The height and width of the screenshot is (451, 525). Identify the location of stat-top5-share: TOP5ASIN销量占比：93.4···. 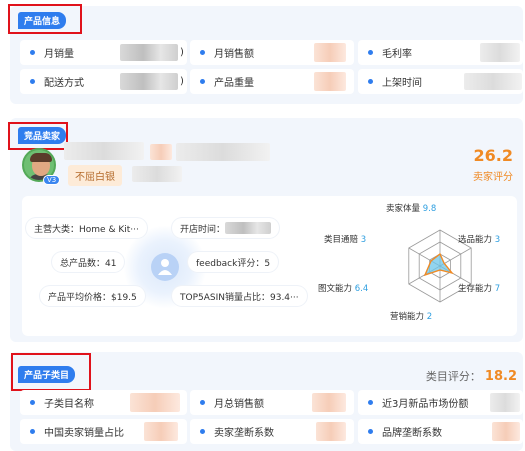
(239, 296).